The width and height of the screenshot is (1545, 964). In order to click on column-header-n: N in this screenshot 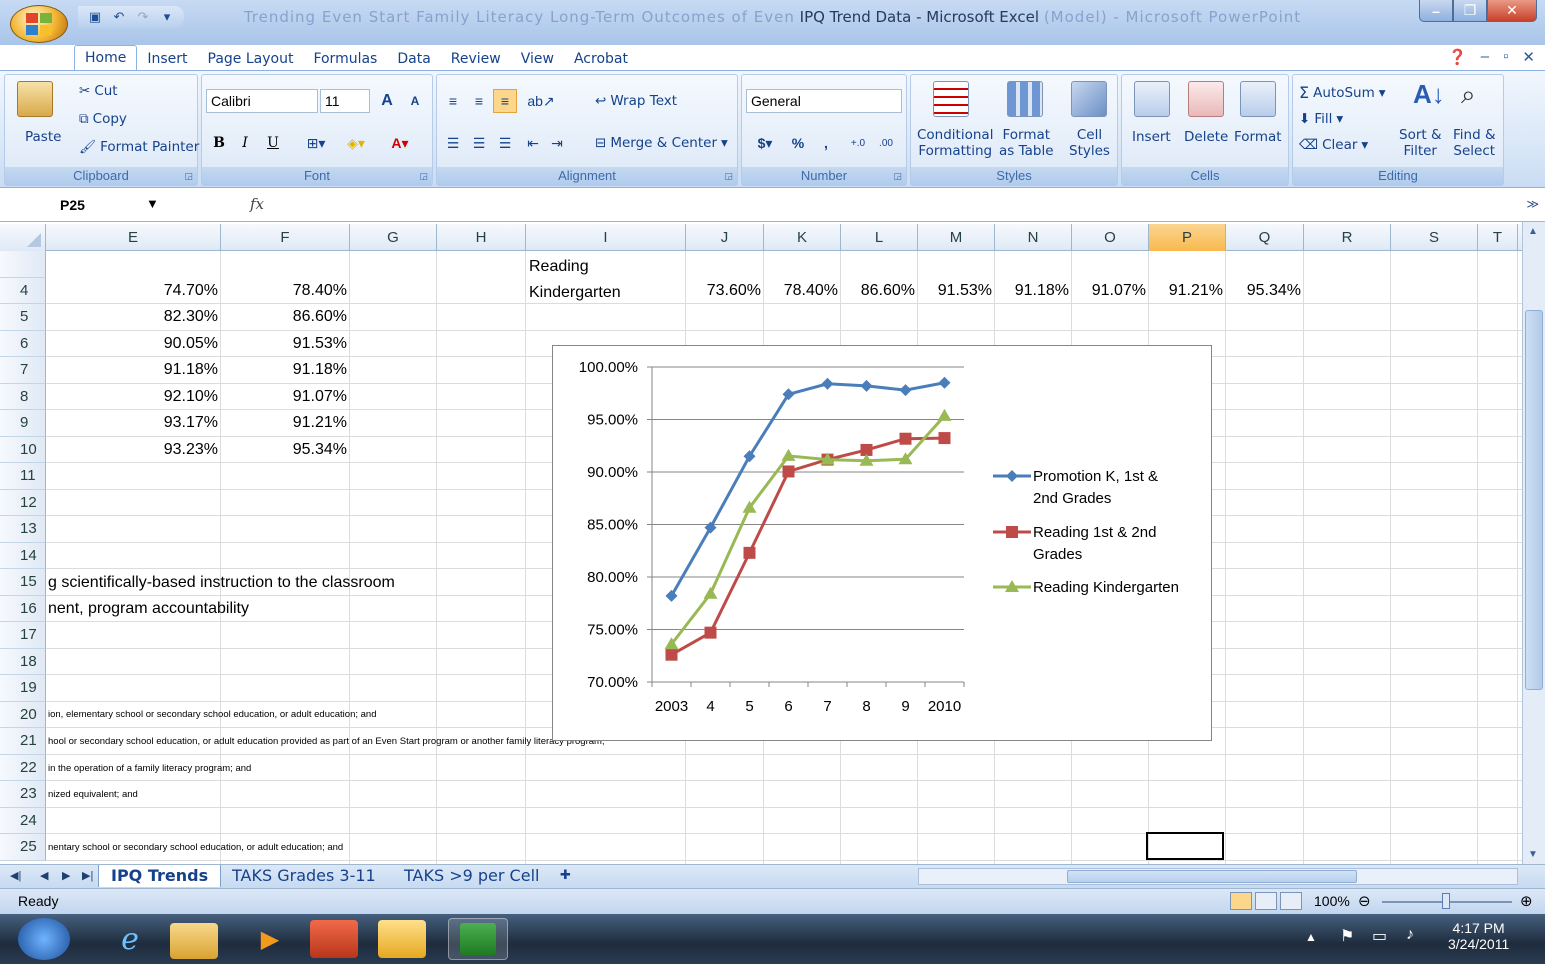, I will do `click(1033, 237)`.